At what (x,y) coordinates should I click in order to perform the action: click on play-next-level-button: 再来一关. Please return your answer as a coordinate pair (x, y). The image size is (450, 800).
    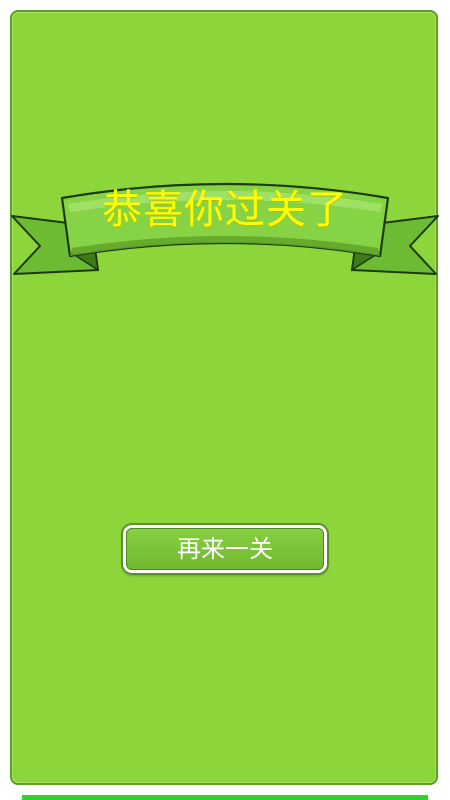
    Looking at the image, I should click on (225, 549).